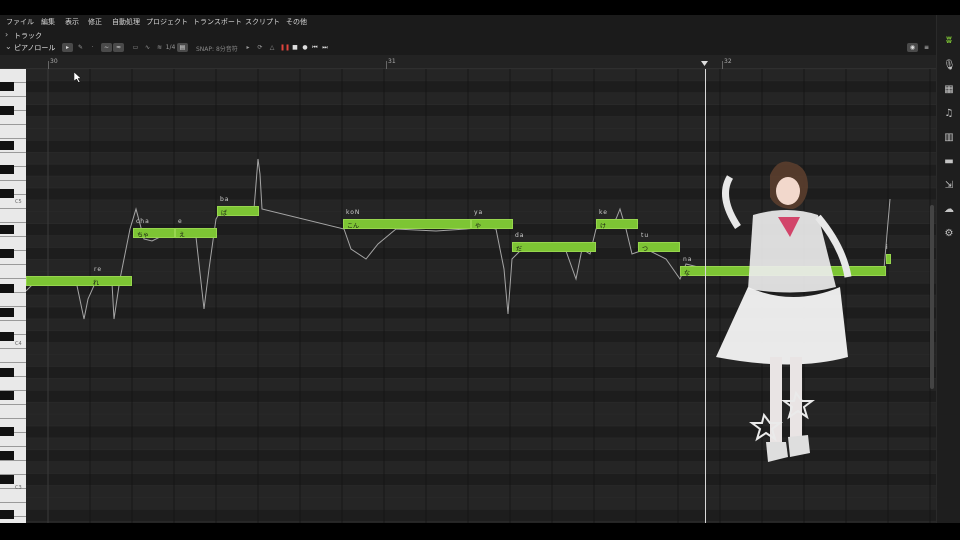  What do you see at coordinates (325, 47) in the screenshot?
I see `skip-forward-icon: ⏭` at bounding box center [325, 47].